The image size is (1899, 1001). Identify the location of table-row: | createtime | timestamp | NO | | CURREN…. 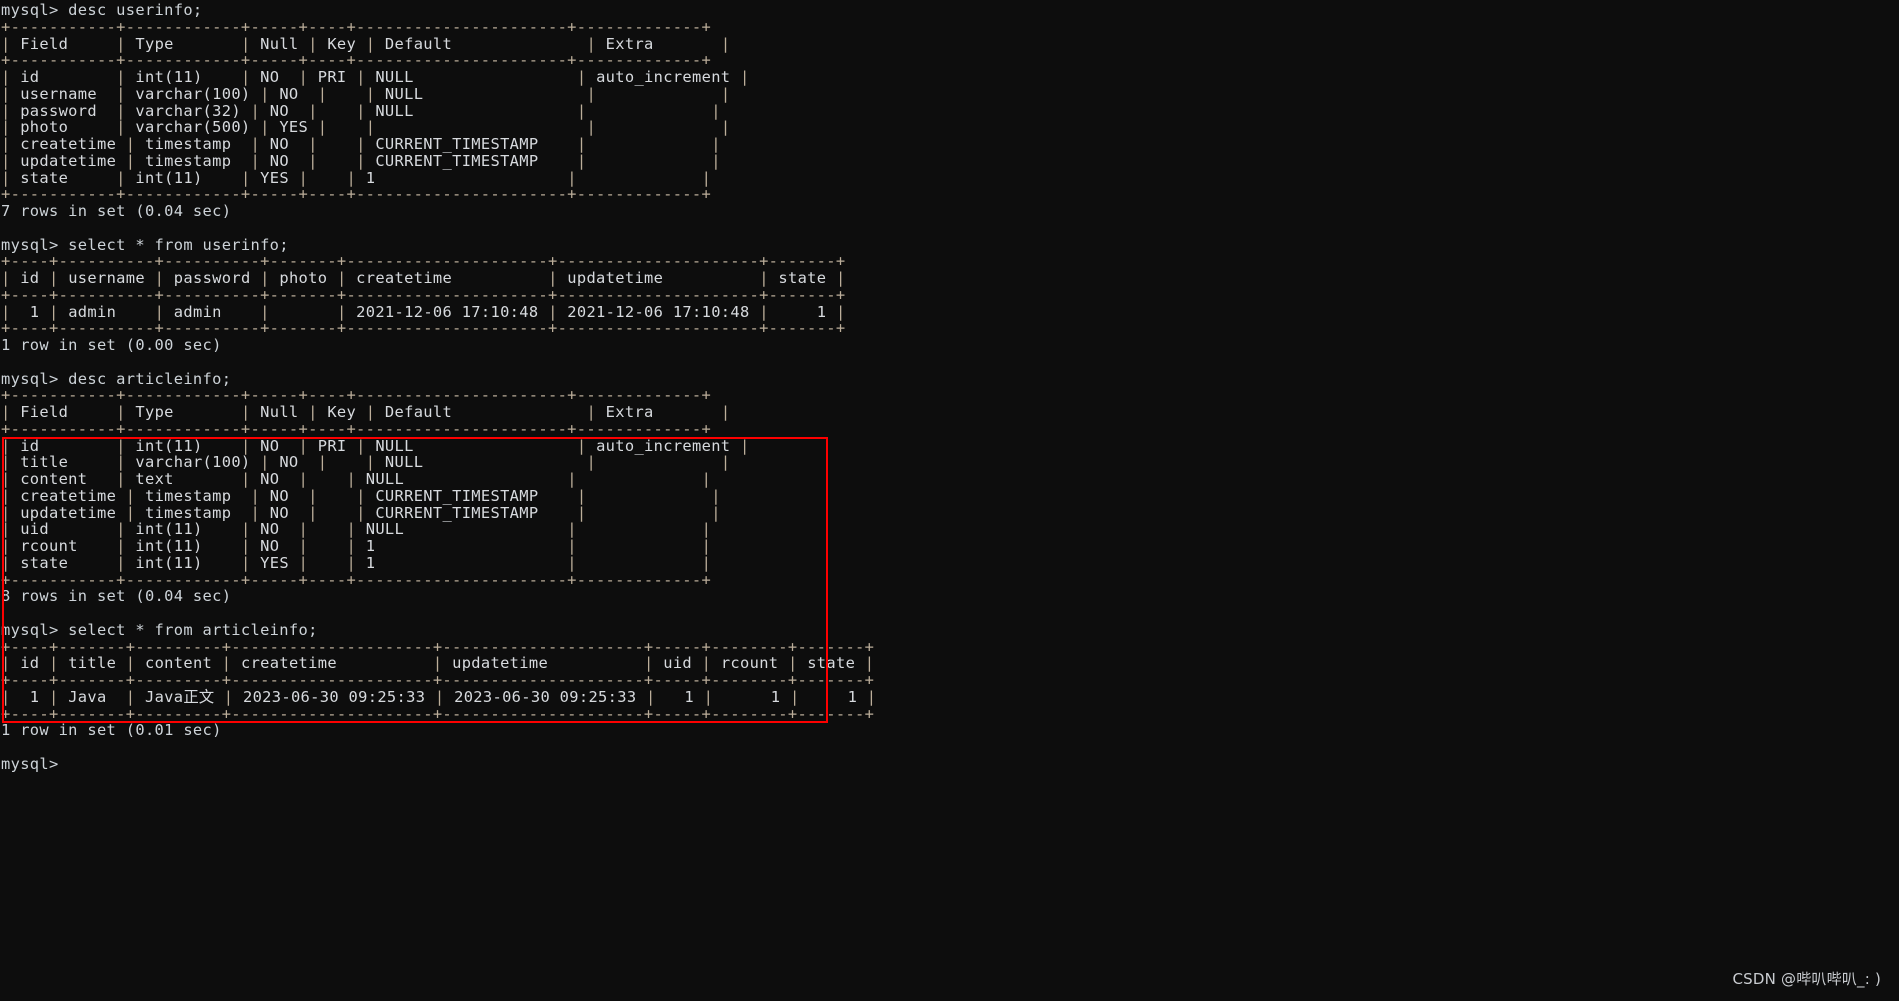
(438, 144).